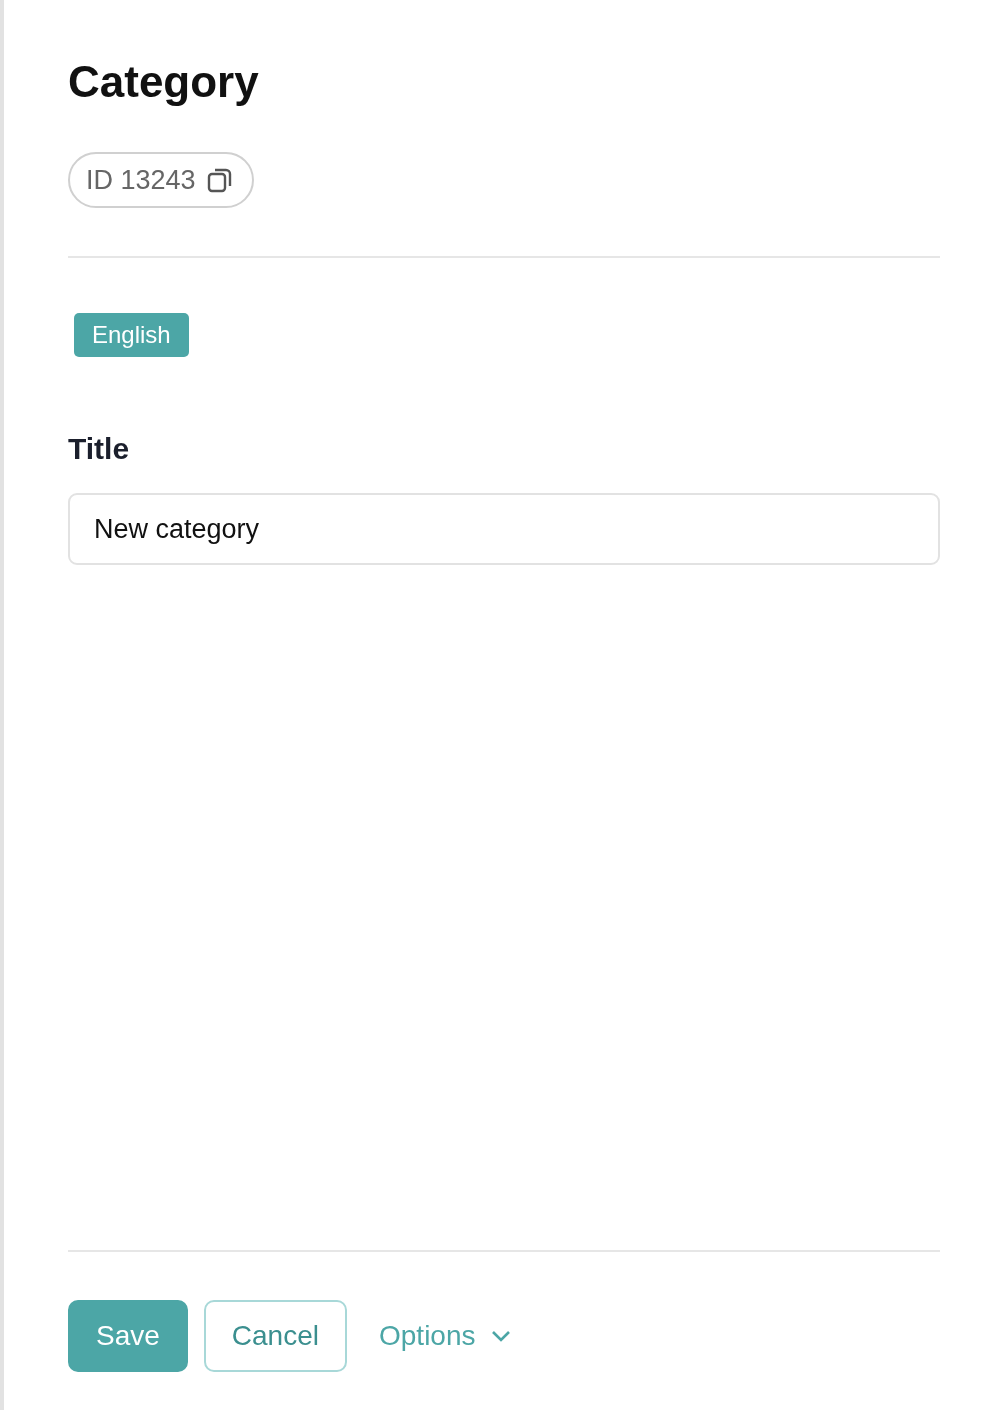  What do you see at coordinates (275, 1336) in the screenshot?
I see `cancel-button: Cancel` at bounding box center [275, 1336].